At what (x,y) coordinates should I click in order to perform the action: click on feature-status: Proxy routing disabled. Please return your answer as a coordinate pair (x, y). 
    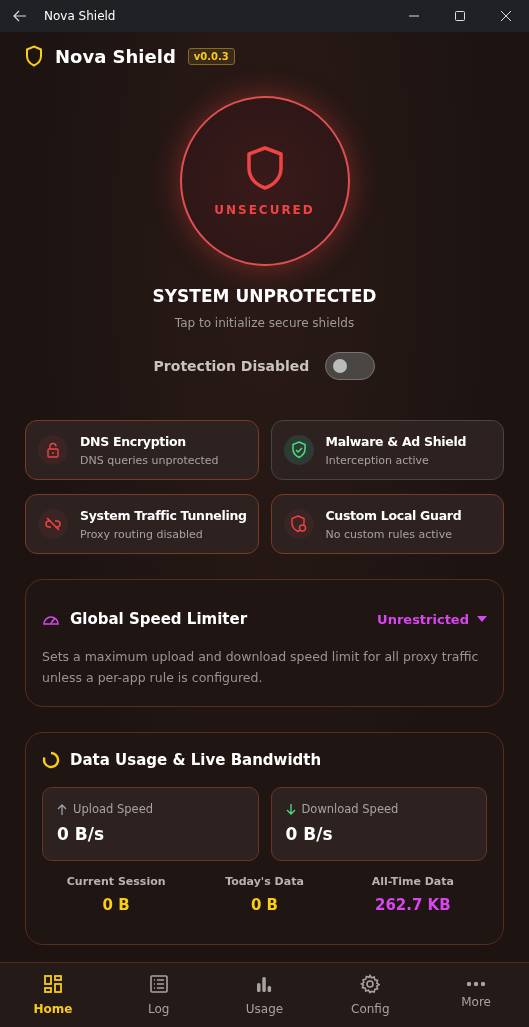
    Looking at the image, I should click on (142, 534).